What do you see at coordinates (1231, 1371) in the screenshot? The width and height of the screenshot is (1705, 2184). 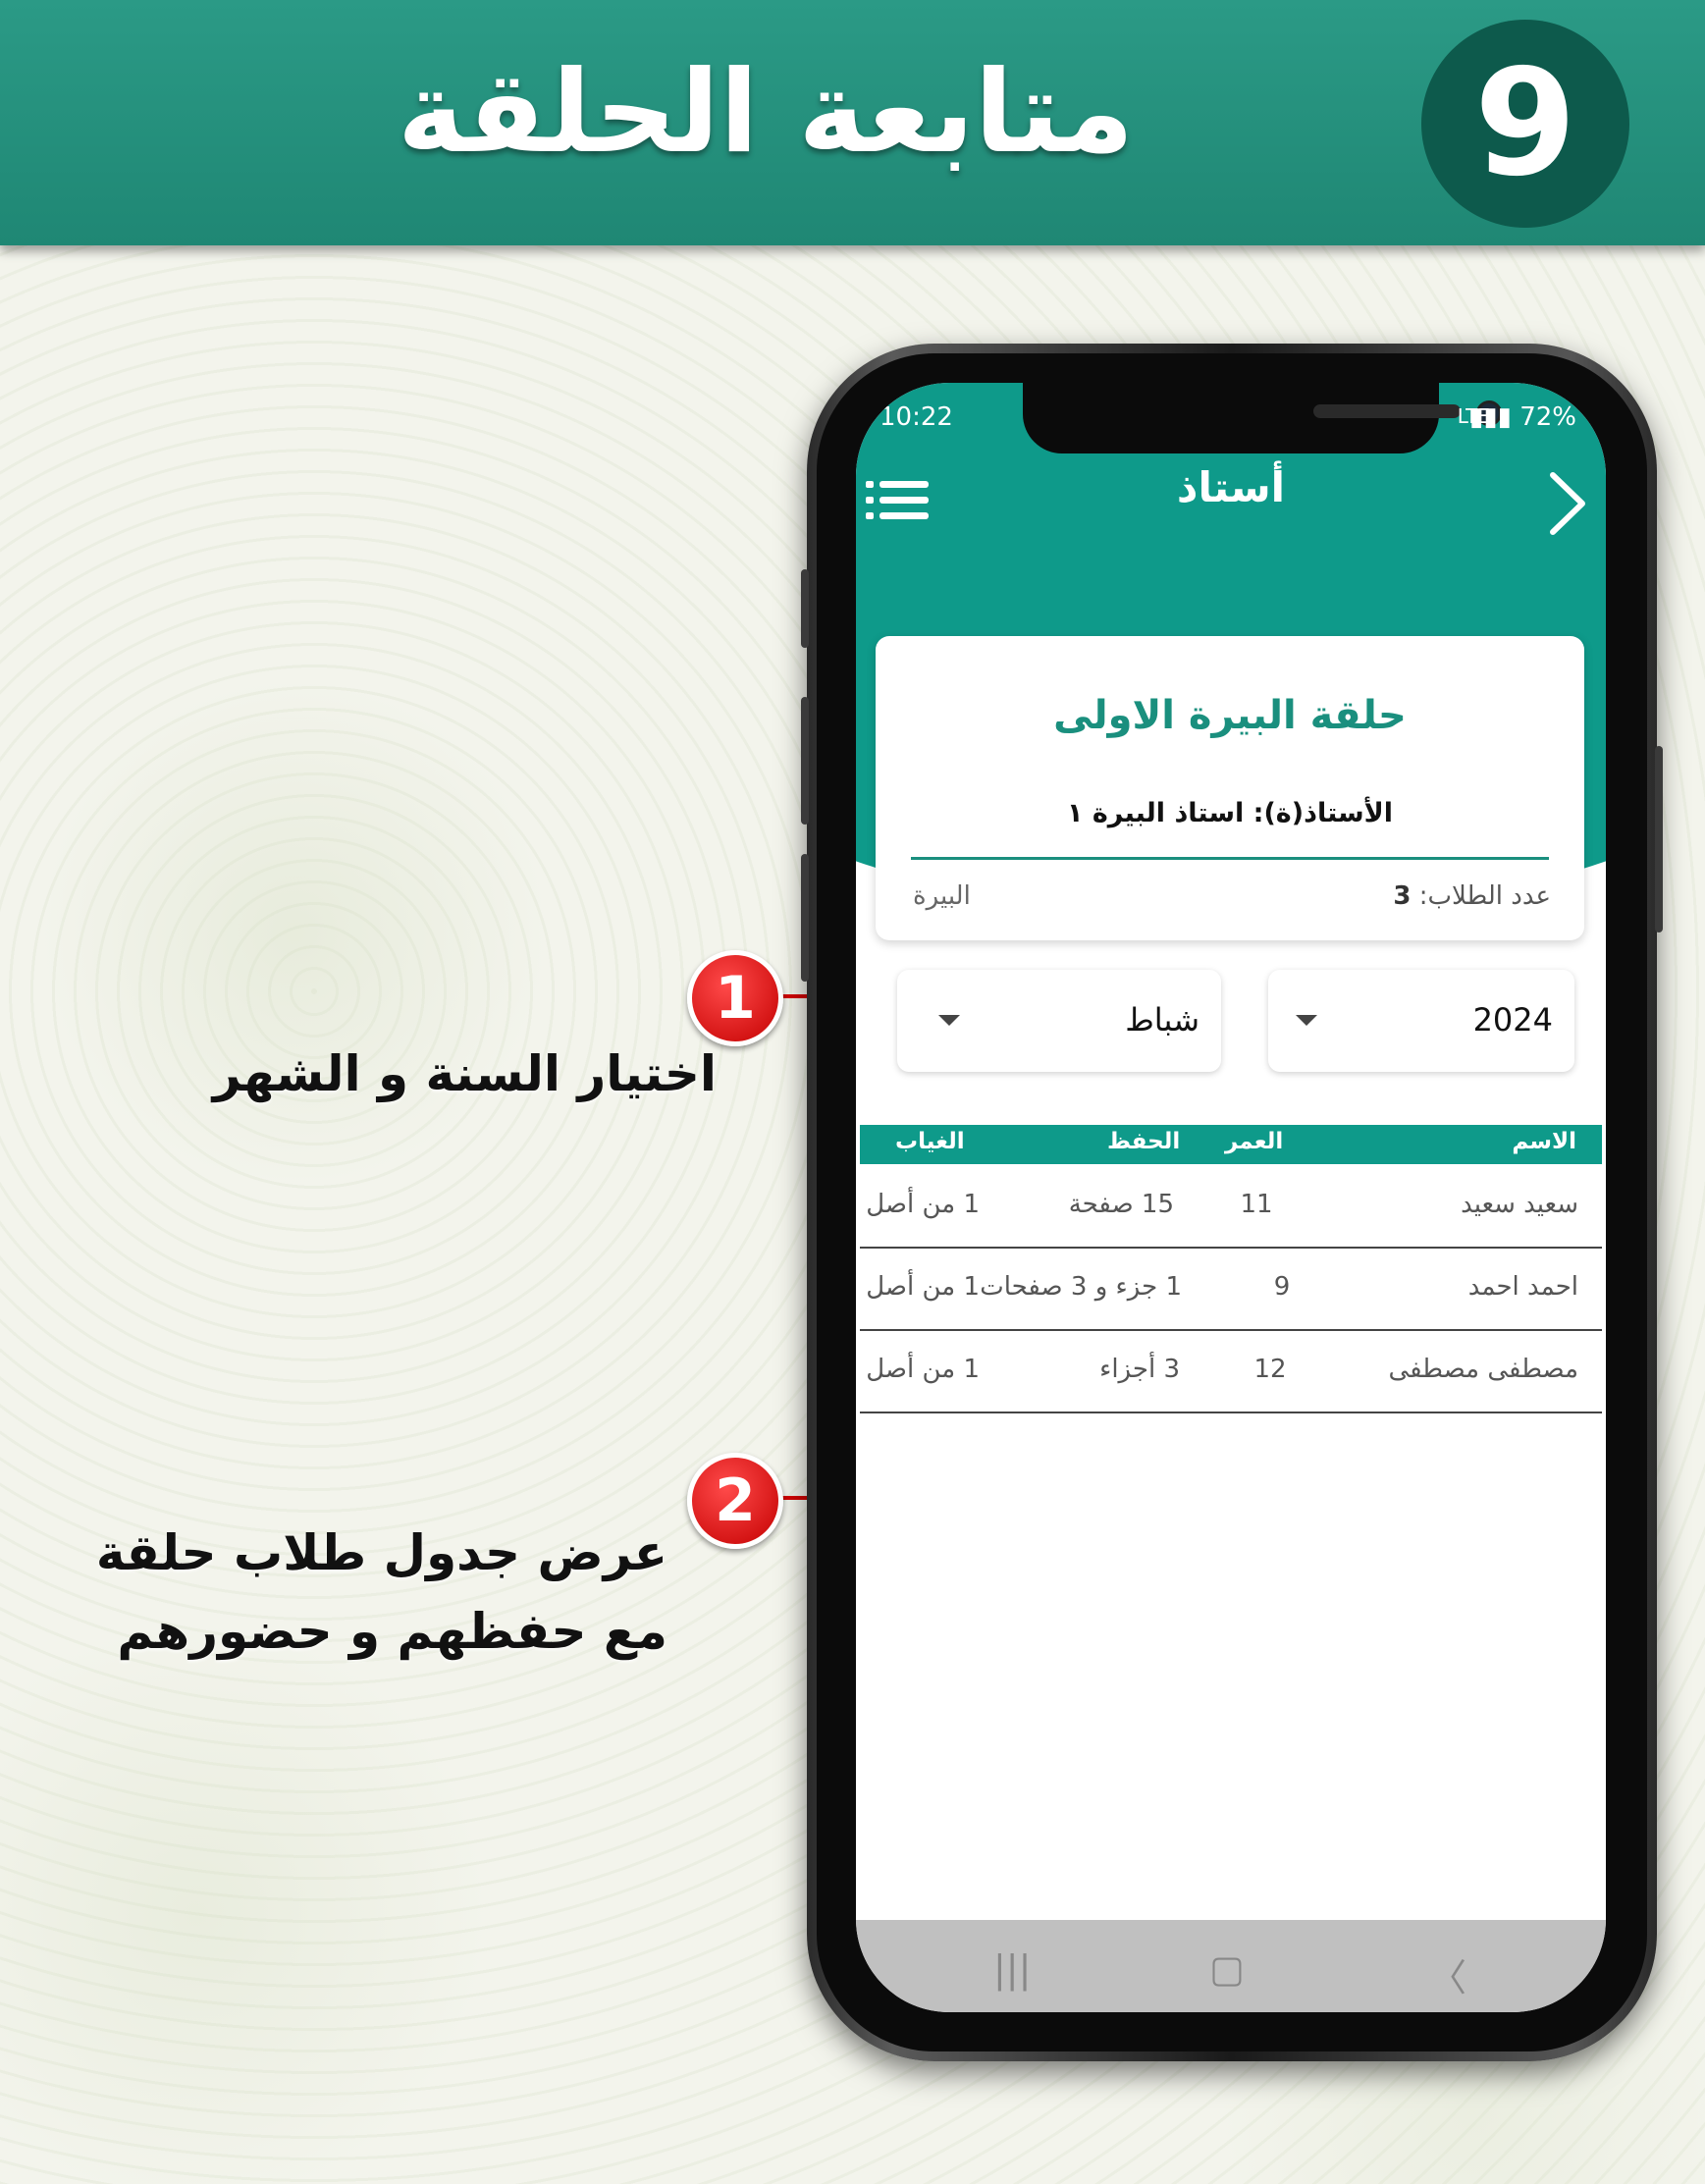 I see `table-row: مصطفى مصطفى 12 3 أجزاء 1 من أصل` at bounding box center [1231, 1371].